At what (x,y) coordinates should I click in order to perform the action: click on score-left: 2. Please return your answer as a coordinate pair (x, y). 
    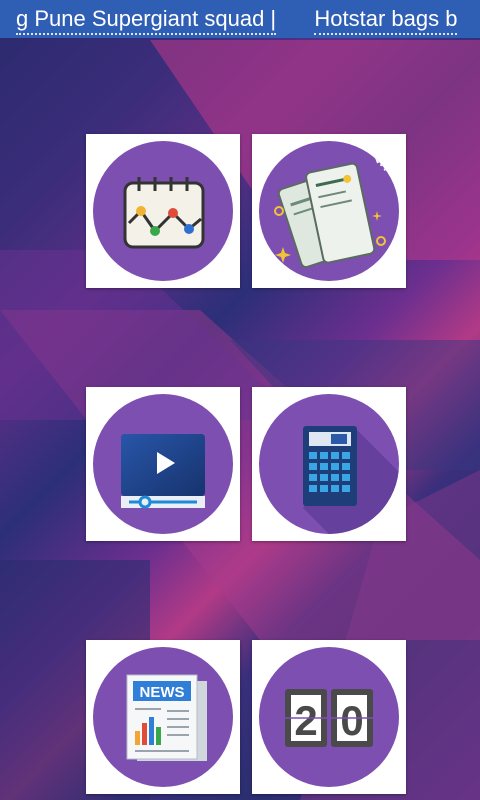
    Looking at the image, I should click on (305, 720).